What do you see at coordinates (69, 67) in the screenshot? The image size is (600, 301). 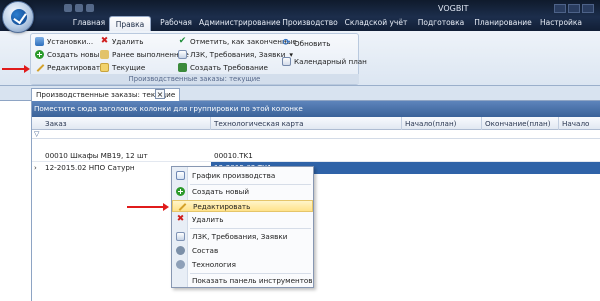 I see `edit-button: Редактировать` at bounding box center [69, 67].